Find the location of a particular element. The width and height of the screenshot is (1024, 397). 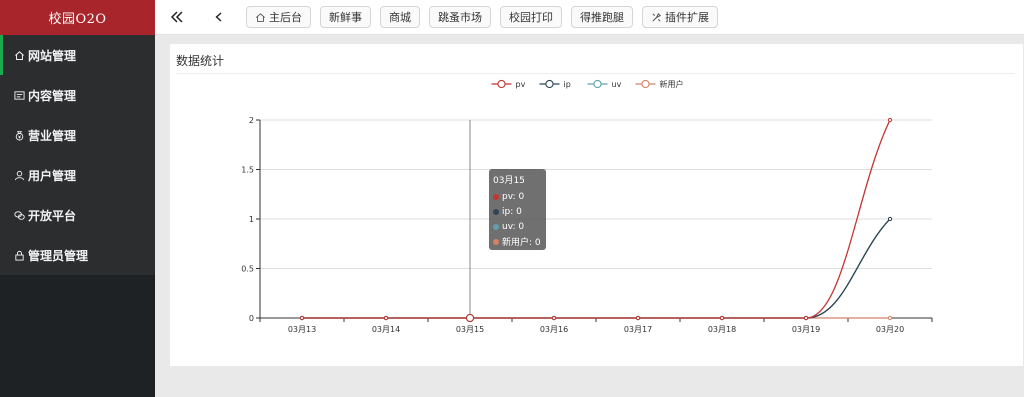

tooltip-row-label: pv: 0 is located at coordinates (513, 196).